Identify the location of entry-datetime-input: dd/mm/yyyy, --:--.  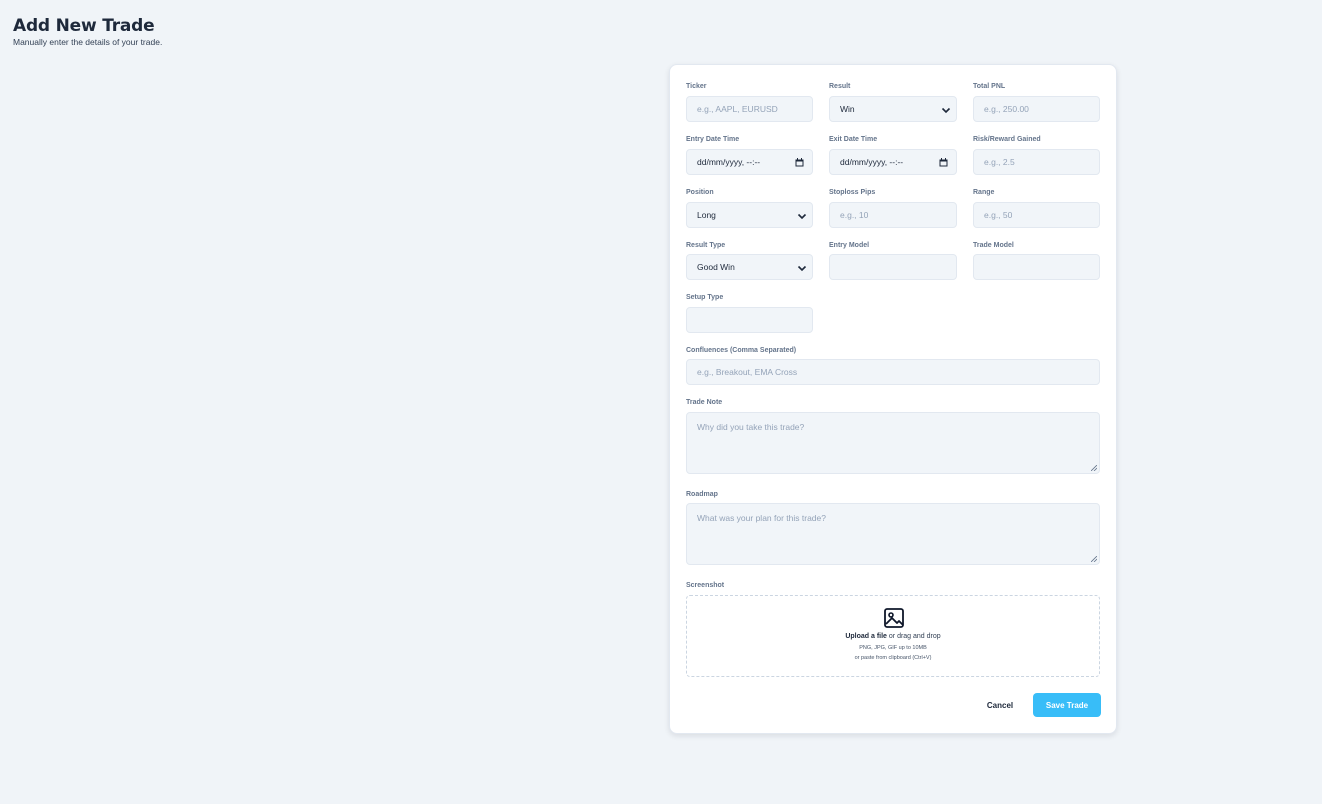
(749, 162).